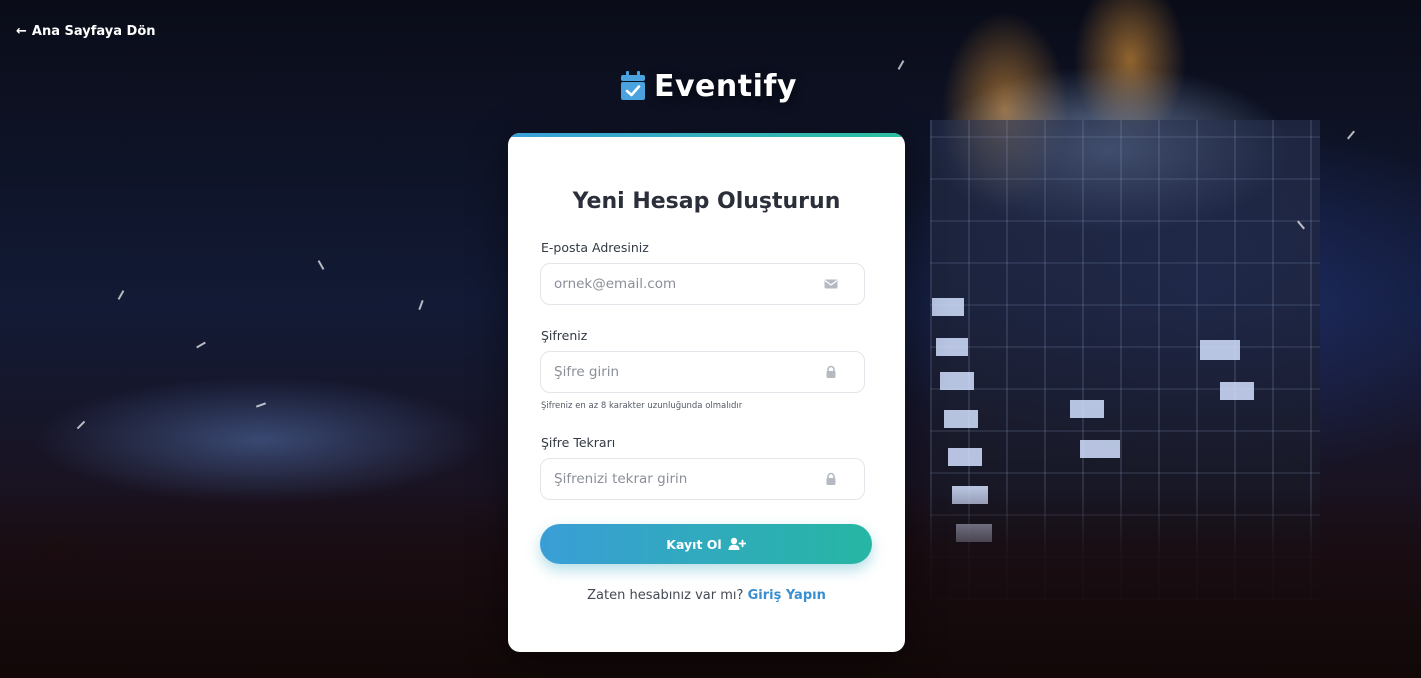  I want to click on password-field-wrapper, so click(702, 372).